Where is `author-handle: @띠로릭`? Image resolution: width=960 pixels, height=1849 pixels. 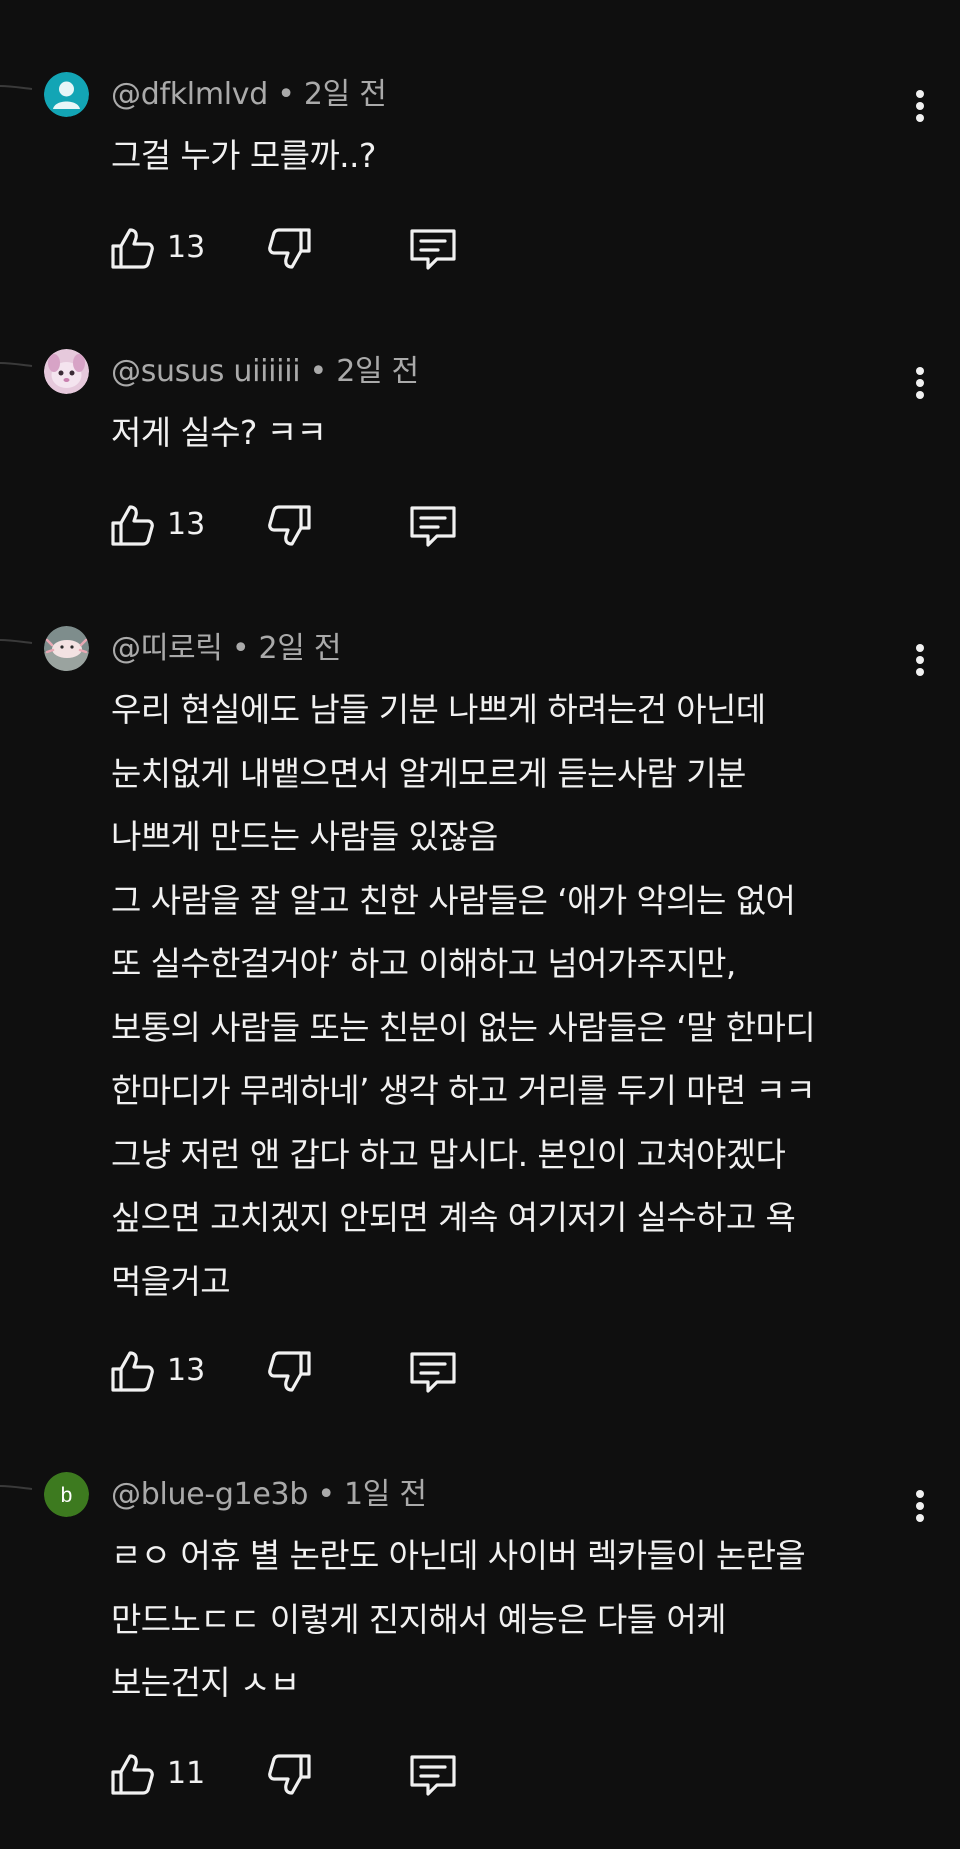 author-handle: @띠로릭 is located at coordinates (167, 648).